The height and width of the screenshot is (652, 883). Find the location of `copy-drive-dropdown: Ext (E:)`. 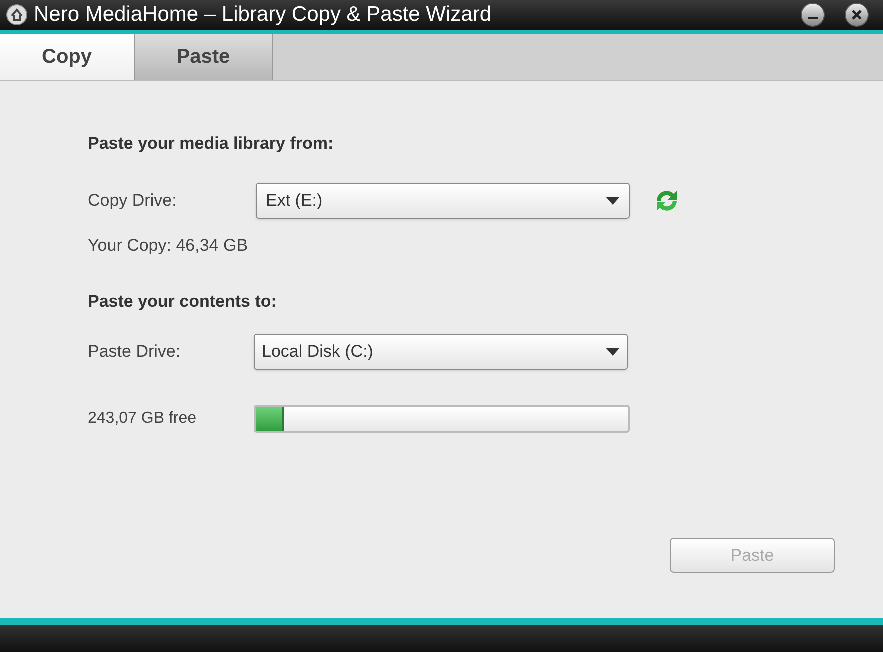

copy-drive-dropdown: Ext (E:) is located at coordinates (443, 201).